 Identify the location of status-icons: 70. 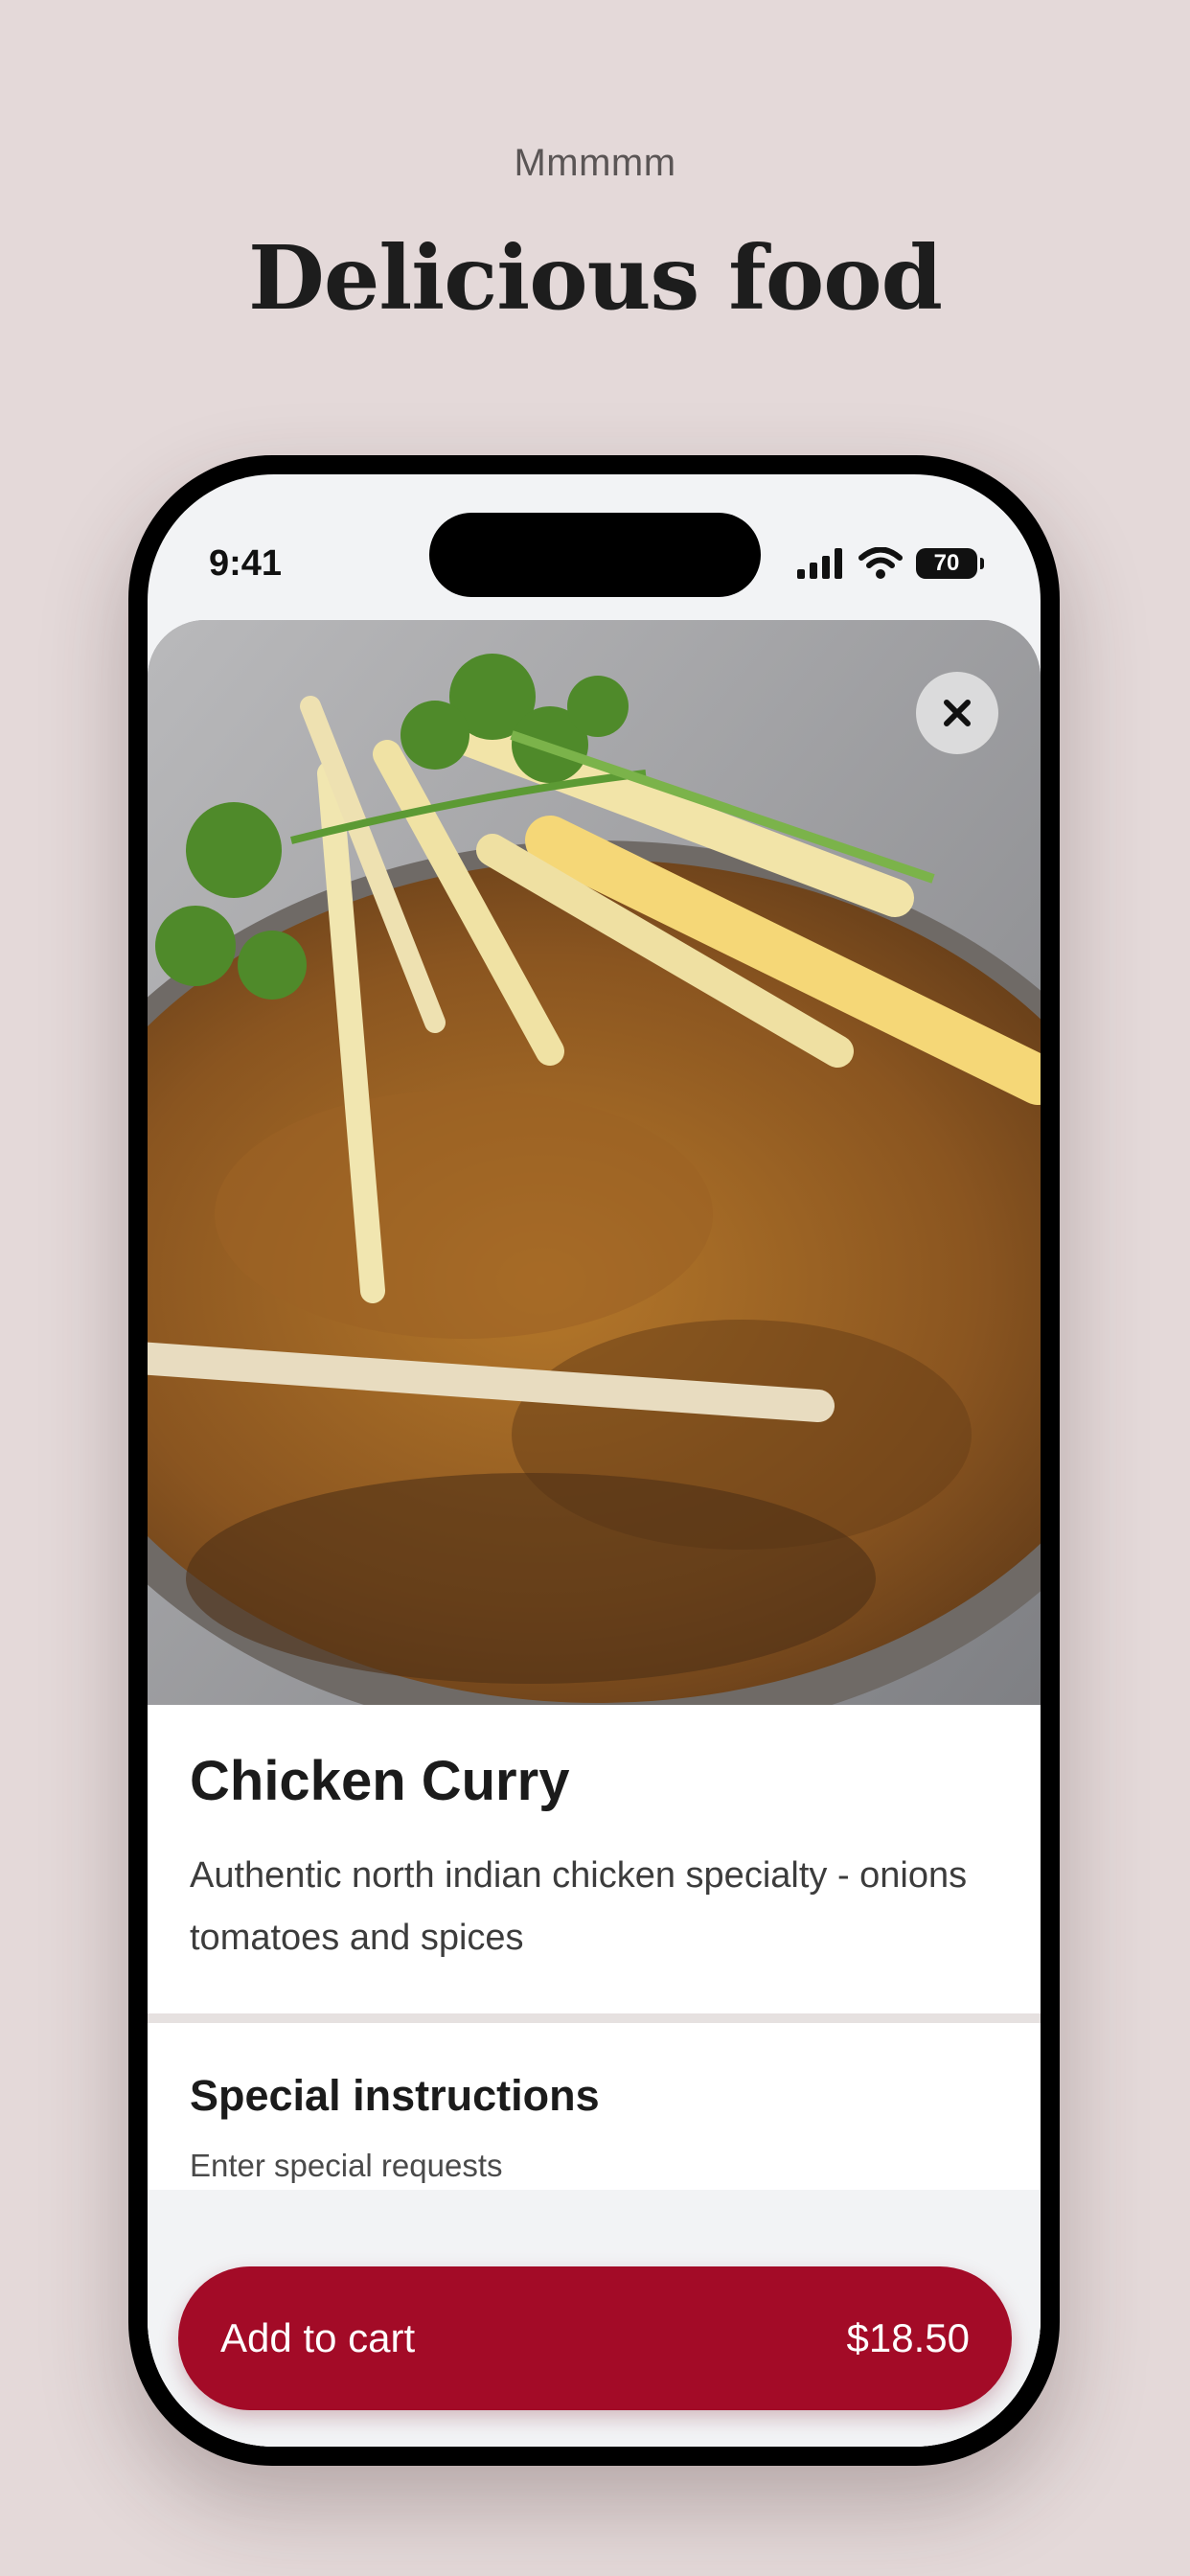
(890, 563).